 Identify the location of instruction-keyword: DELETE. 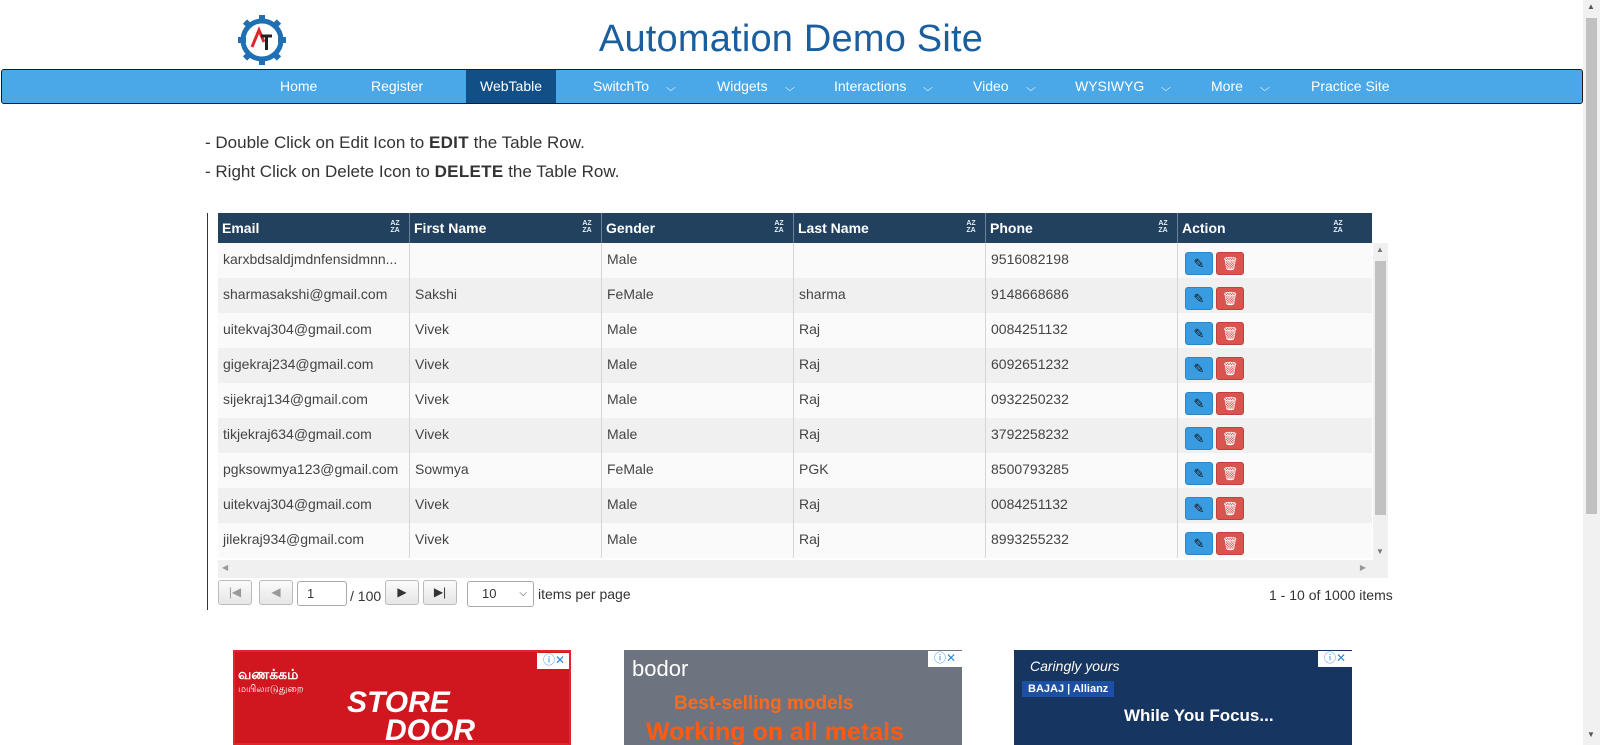
(469, 171).